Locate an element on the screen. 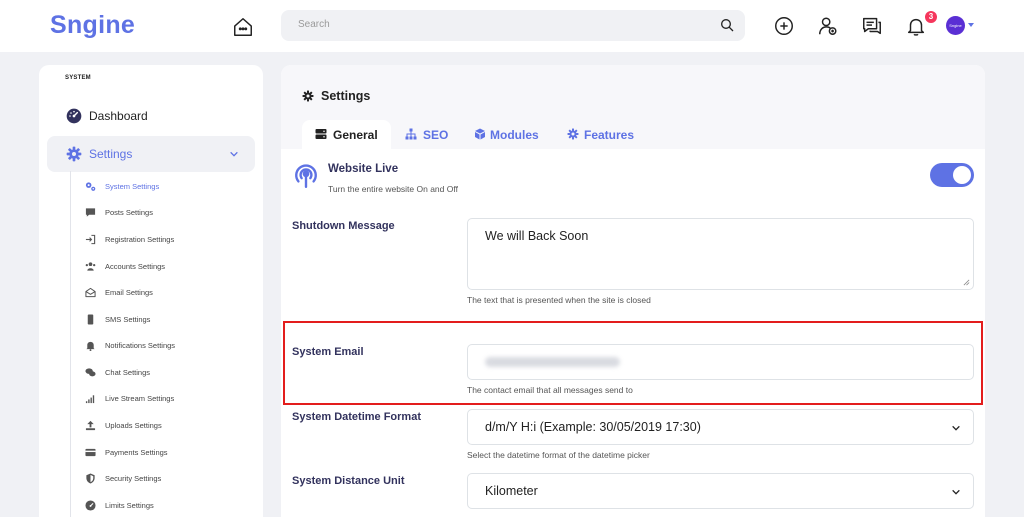  search-input: Search is located at coordinates (314, 24).